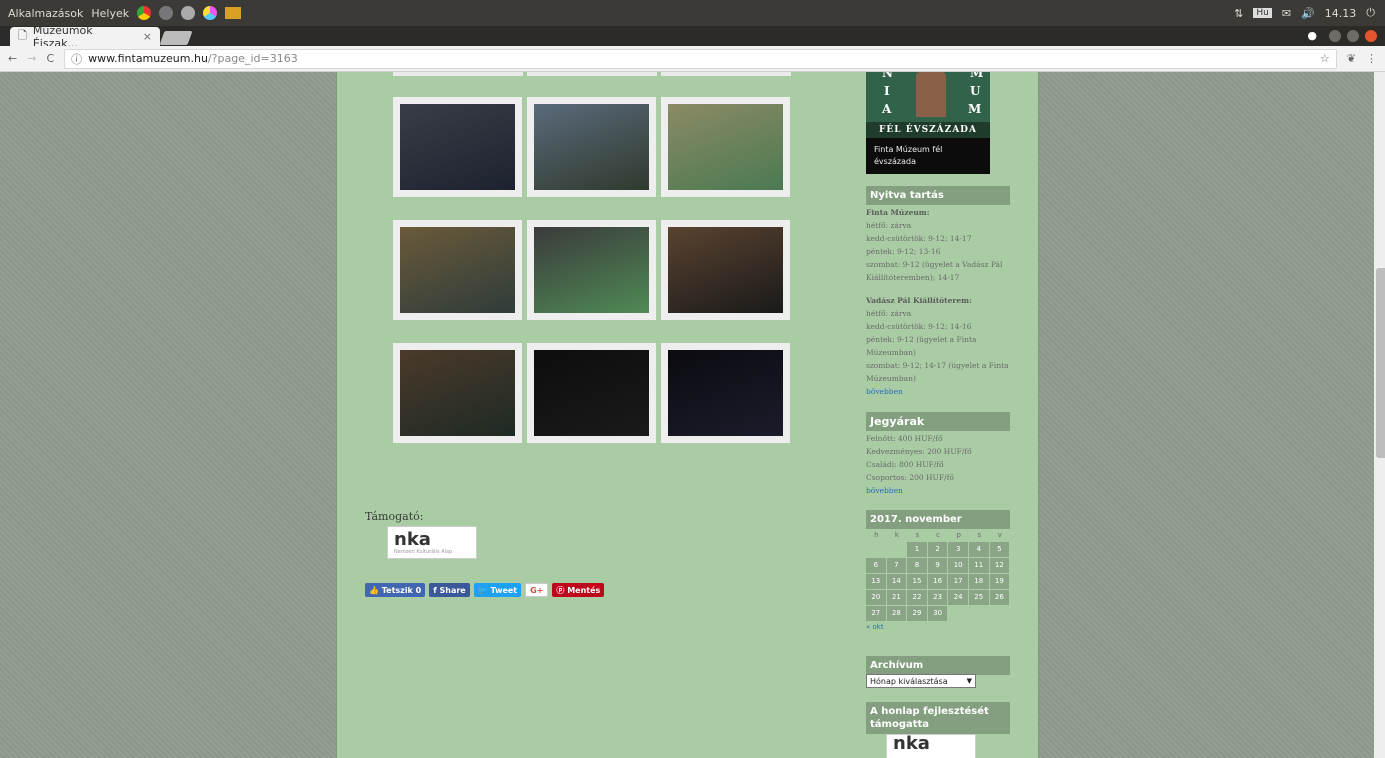 The width and height of the screenshot is (1385, 758). I want to click on calendar-weekdays: hkscpsv, so click(938, 535).